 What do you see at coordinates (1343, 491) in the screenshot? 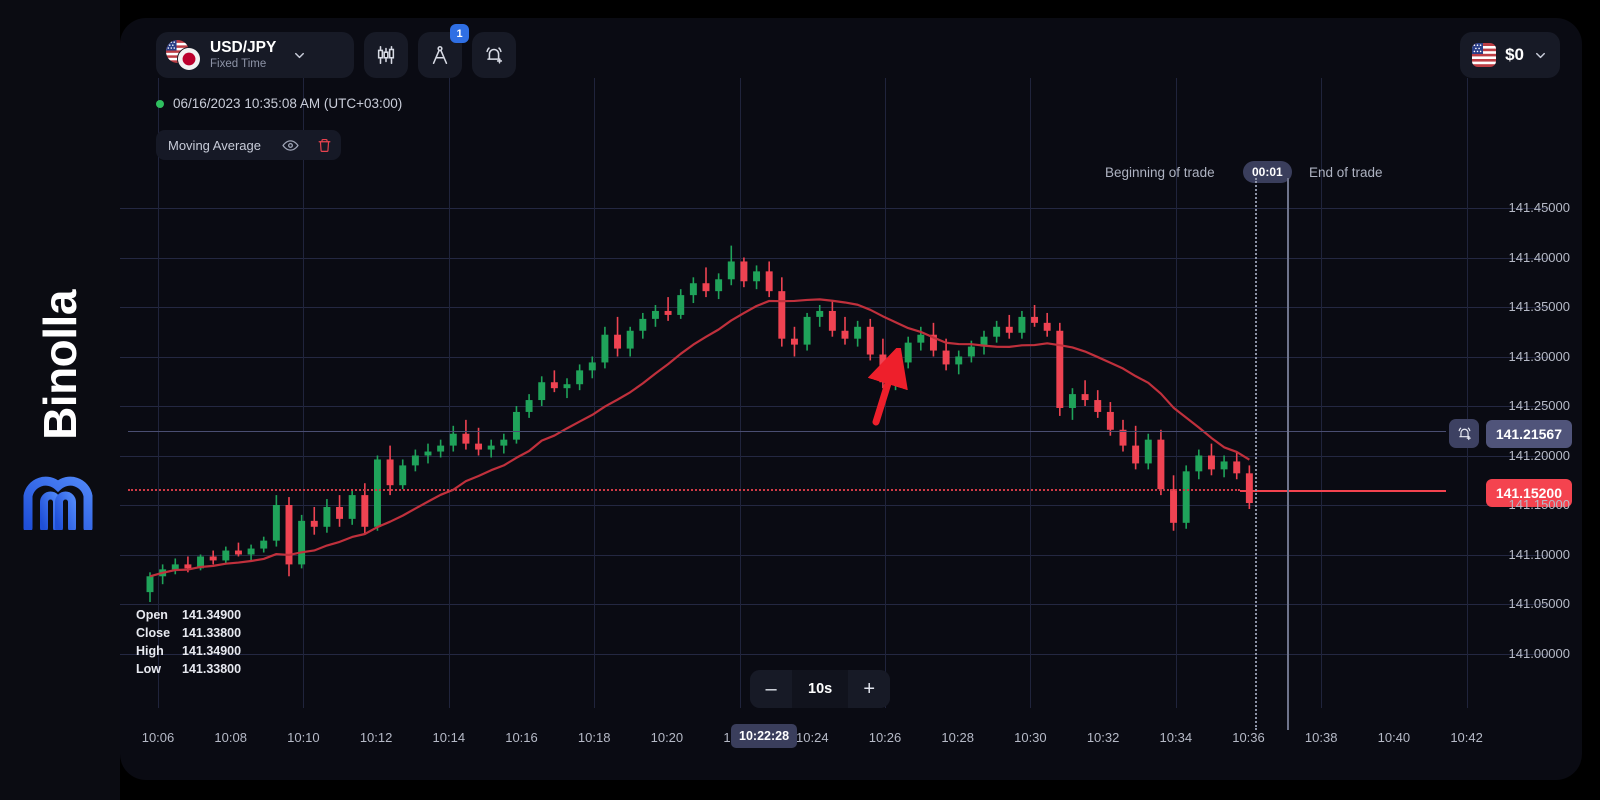
I see `current-price-line` at bounding box center [1343, 491].